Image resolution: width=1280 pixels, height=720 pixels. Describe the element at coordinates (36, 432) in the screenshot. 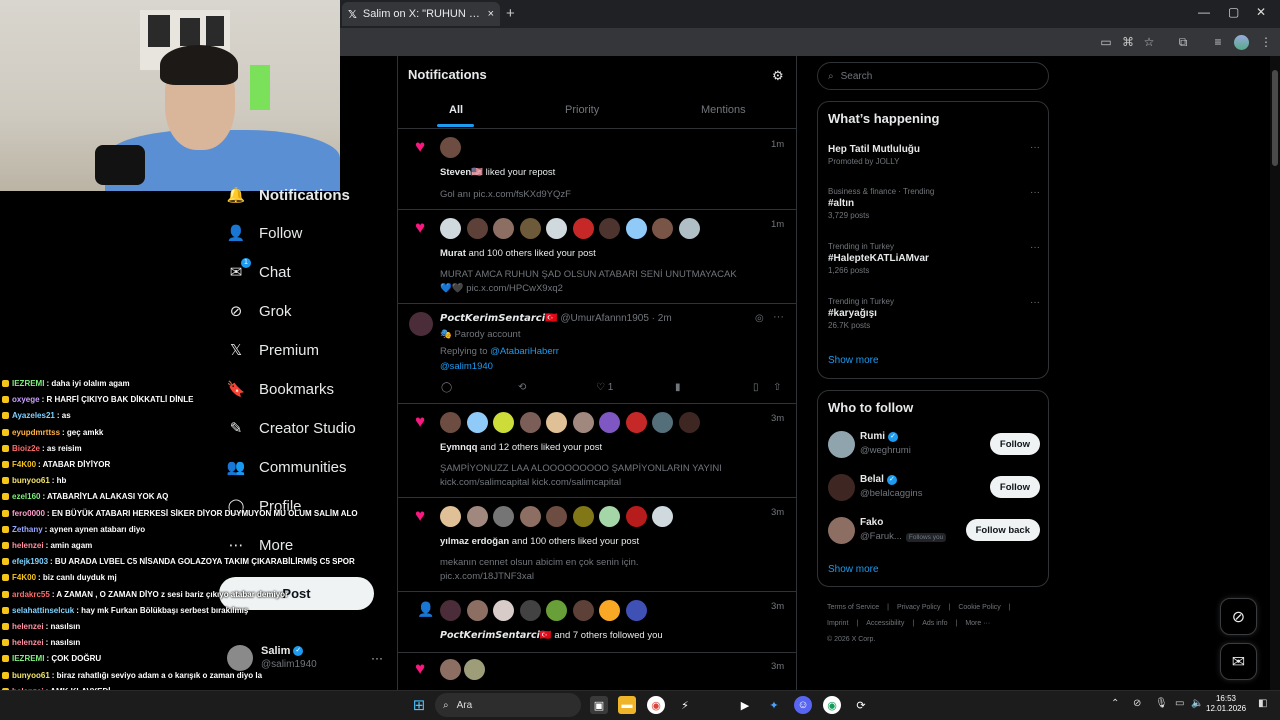

I see `chat-username: eyupdmrttss` at that location.